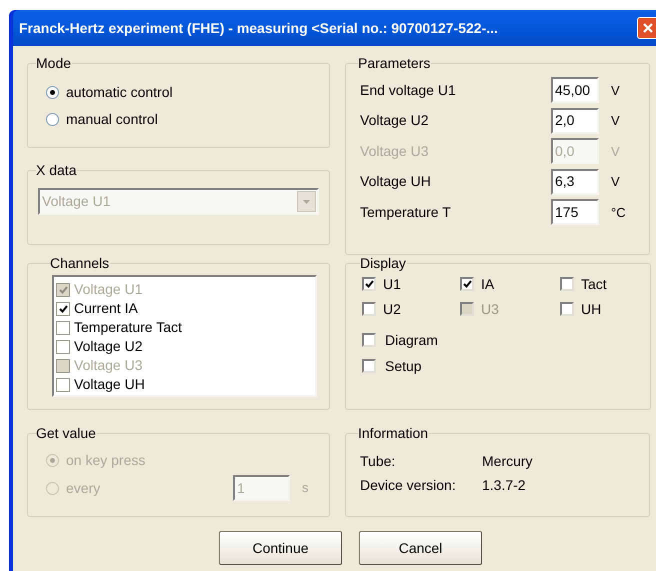 Image resolution: width=656 pixels, height=571 pixels. What do you see at coordinates (305, 488) in the screenshot?
I see `unit-label: s` at bounding box center [305, 488].